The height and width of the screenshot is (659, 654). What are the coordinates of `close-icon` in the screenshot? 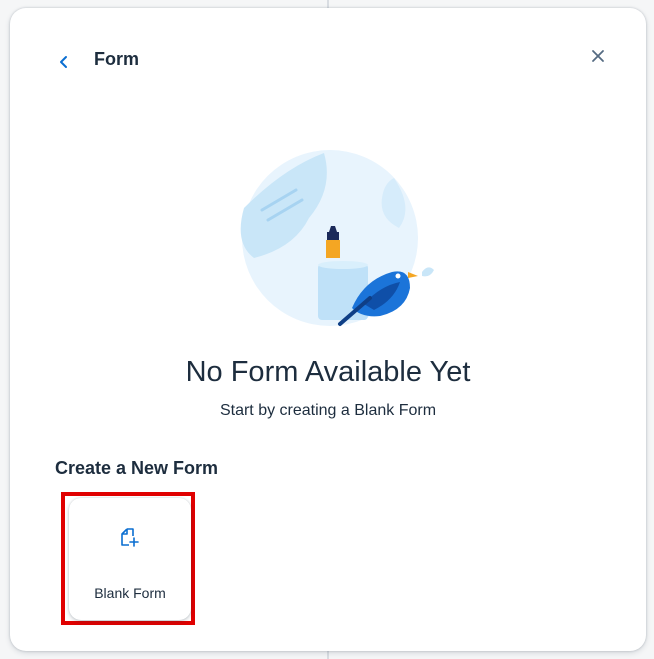 It's located at (598, 56).